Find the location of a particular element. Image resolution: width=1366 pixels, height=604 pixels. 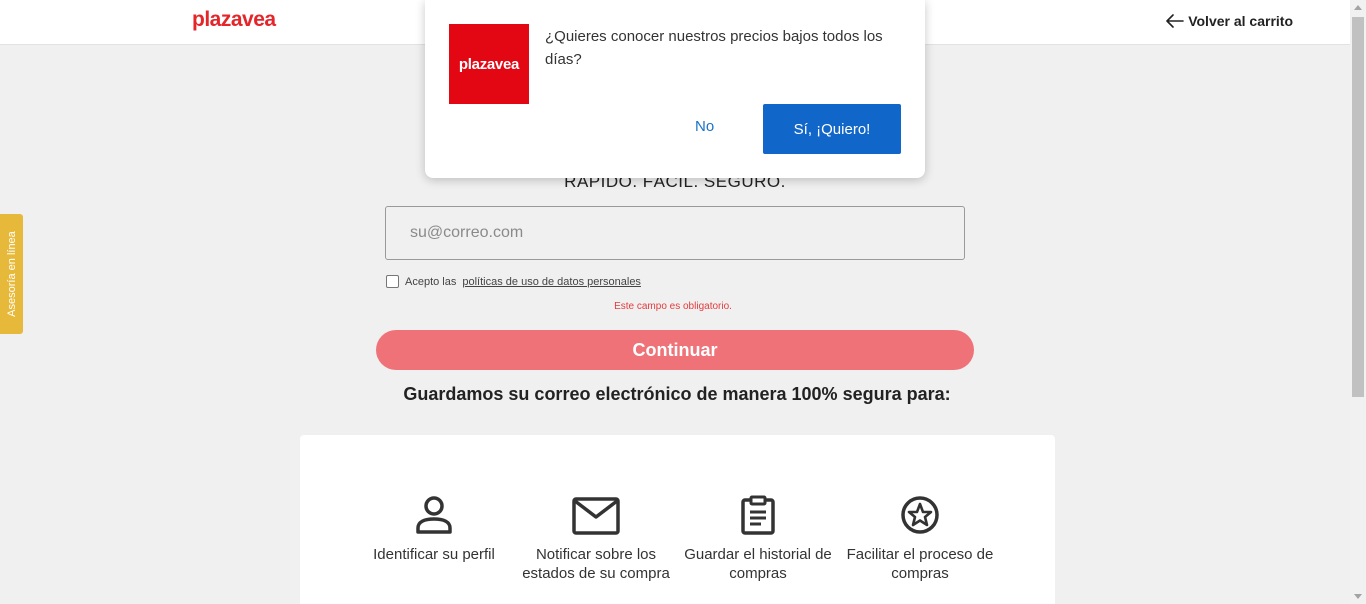

vertical-scrollbar is located at coordinates (1358, 302).